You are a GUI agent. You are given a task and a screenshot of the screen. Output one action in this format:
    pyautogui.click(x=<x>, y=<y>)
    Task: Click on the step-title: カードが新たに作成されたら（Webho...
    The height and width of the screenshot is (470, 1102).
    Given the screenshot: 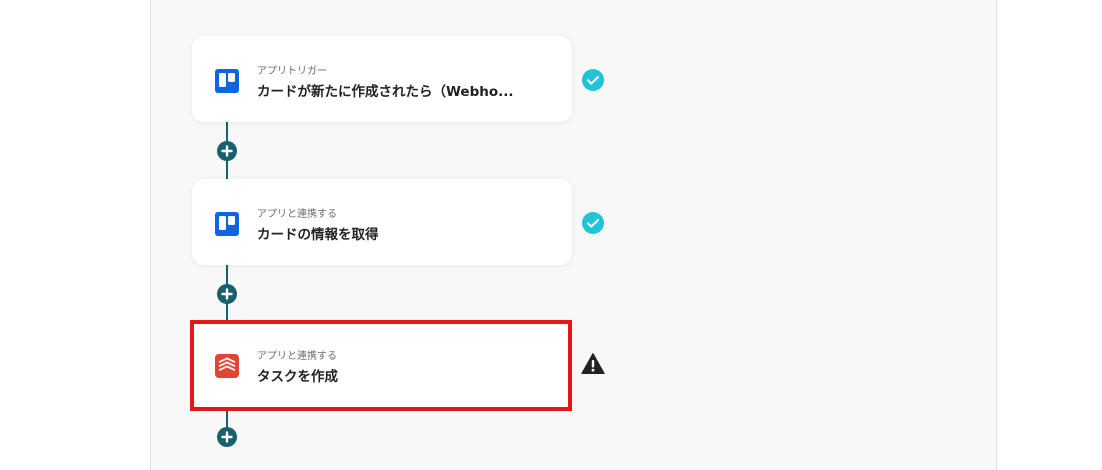 What is the action you would take?
    pyautogui.click(x=385, y=92)
    